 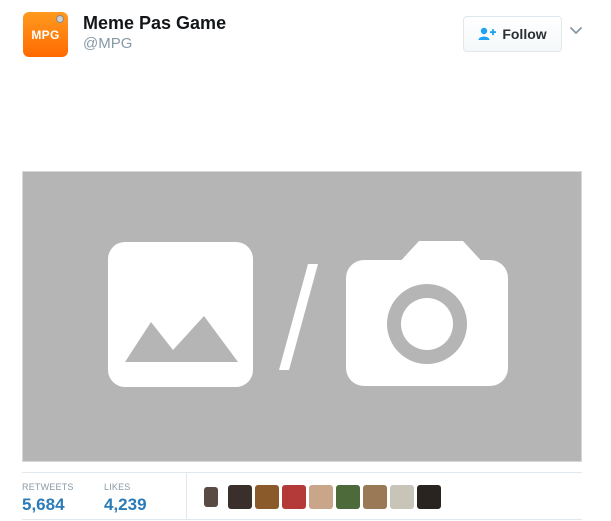 I want to click on stats-divider-top, so click(x=302, y=472).